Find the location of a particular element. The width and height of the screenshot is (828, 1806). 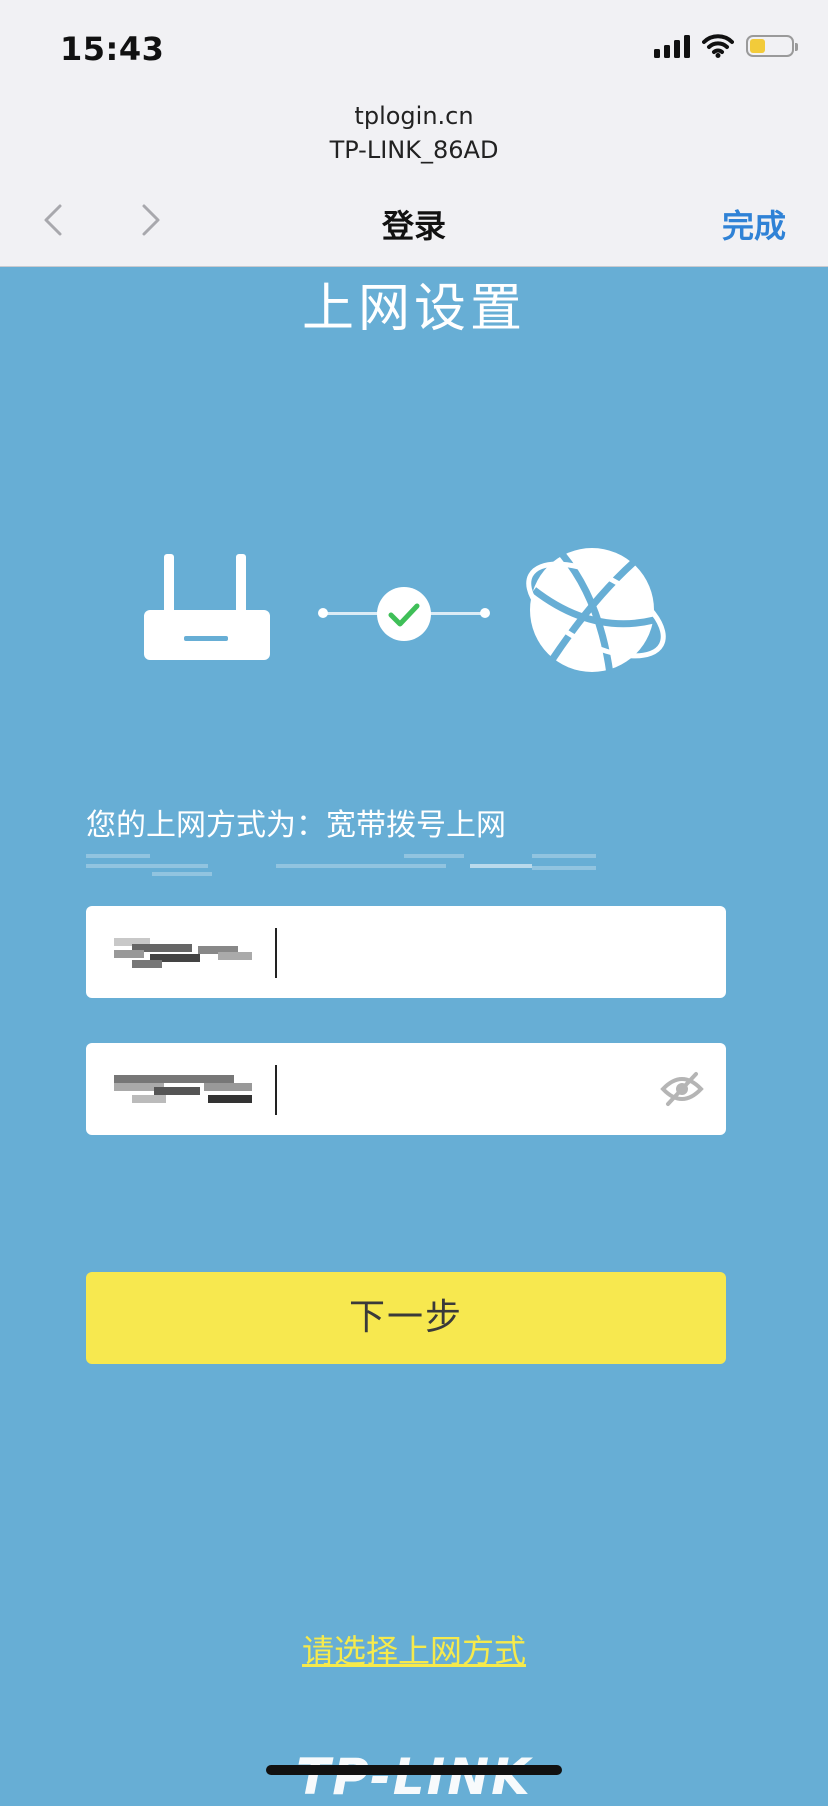

cellular-signal-icon is located at coordinates (672, 46).